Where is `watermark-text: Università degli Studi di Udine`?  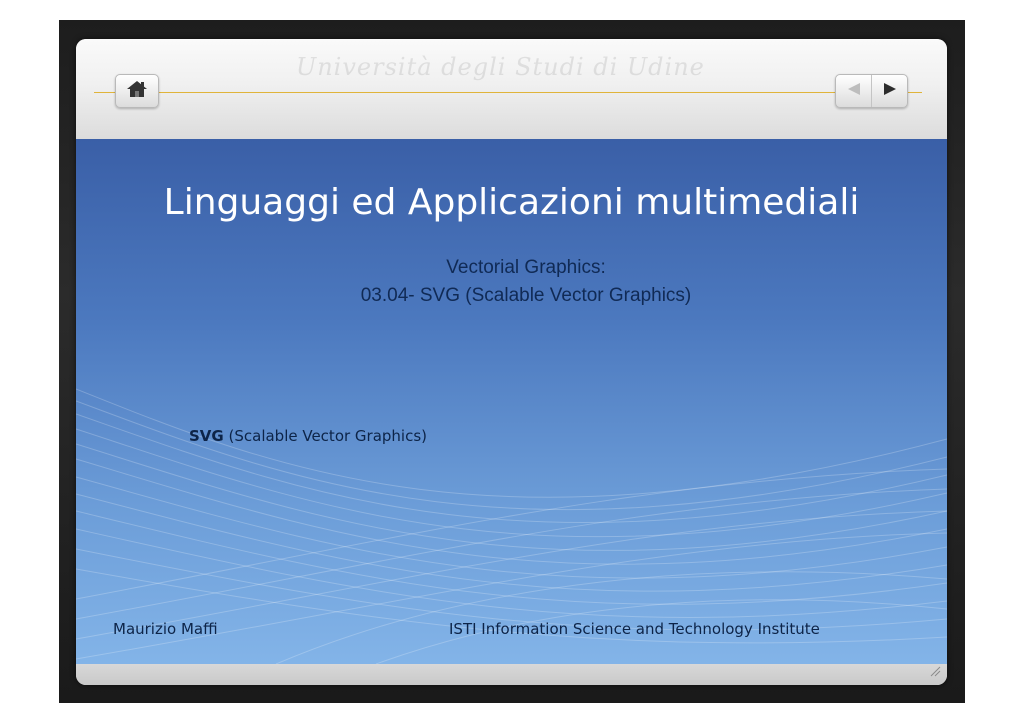 watermark-text: Università degli Studi di Udine is located at coordinates (500, 67).